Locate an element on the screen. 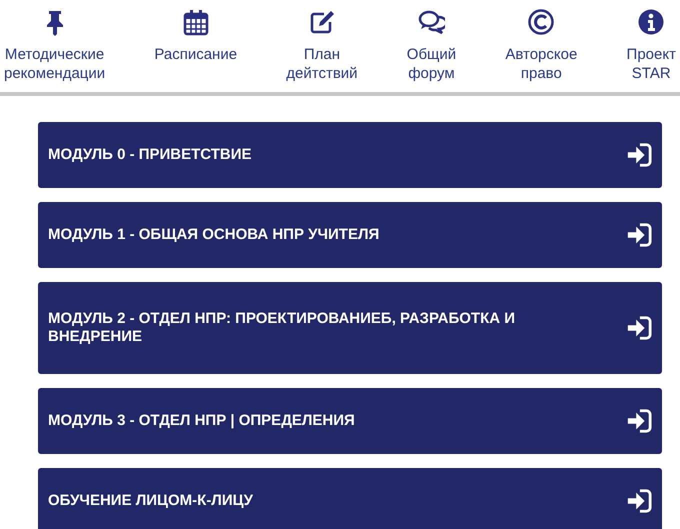 The width and height of the screenshot is (680, 529). nav-link: Авторское право is located at coordinates (541, 50).